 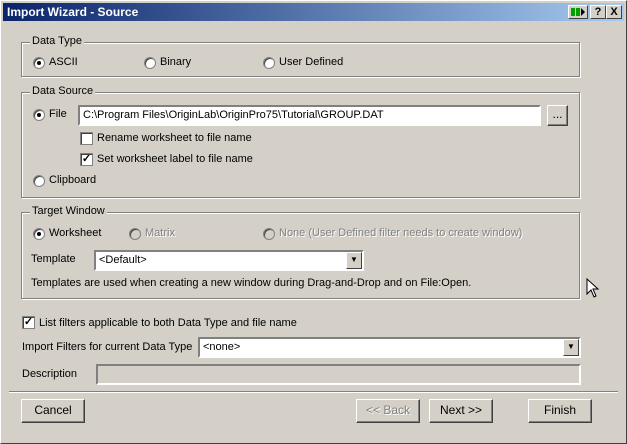 What do you see at coordinates (135, 234) in the screenshot?
I see `matrix-radio` at bounding box center [135, 234].